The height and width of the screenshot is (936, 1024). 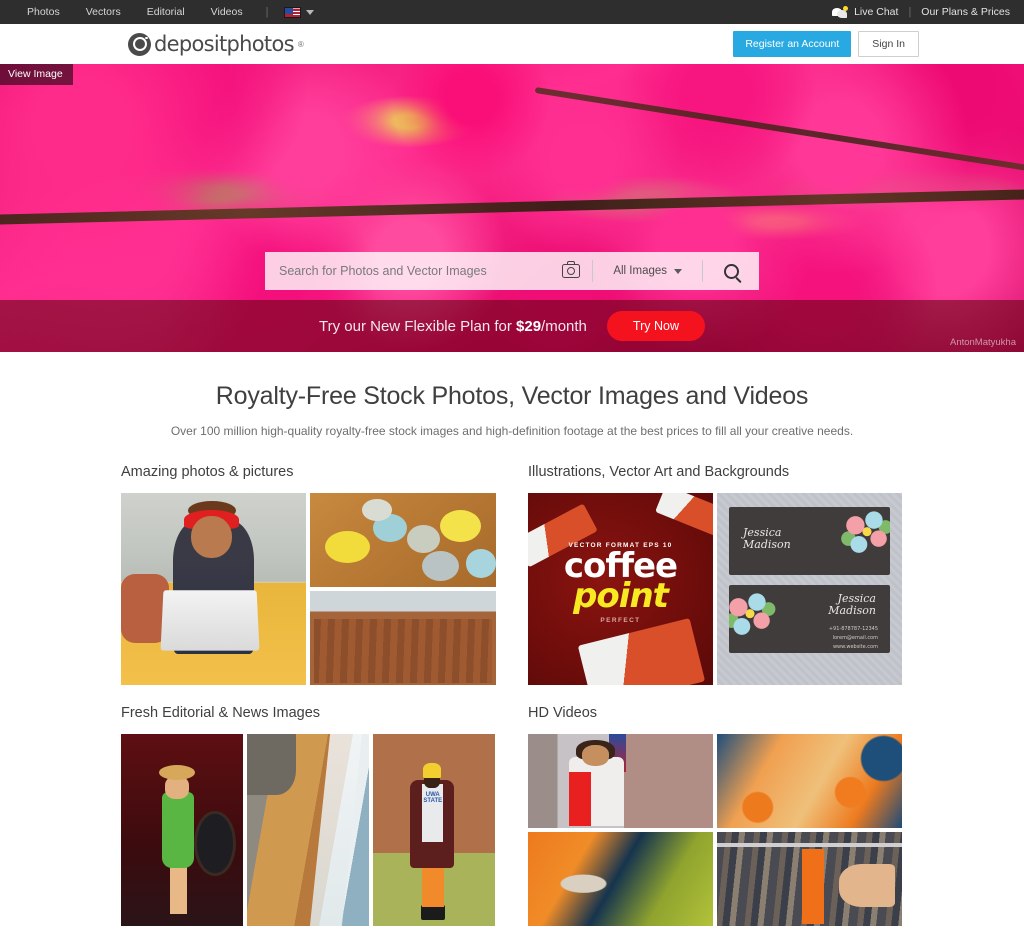 What do you see at coordinates (809, 830) in the screenshot?
I see `videos-tile-column-right` at bounding box center [809, 830].